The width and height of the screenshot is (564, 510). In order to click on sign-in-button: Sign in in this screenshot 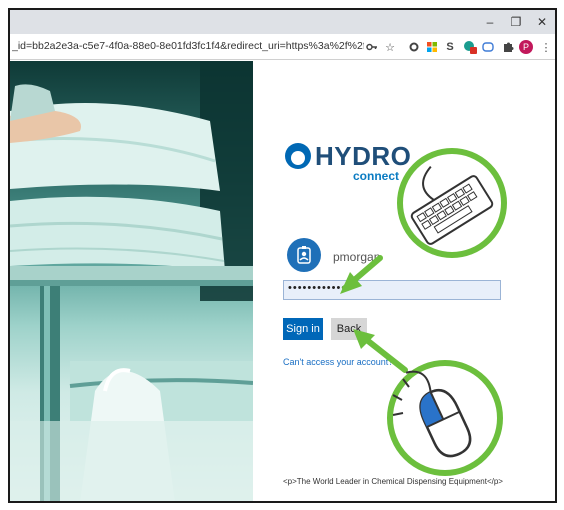, I will do `click(303, 329)`.